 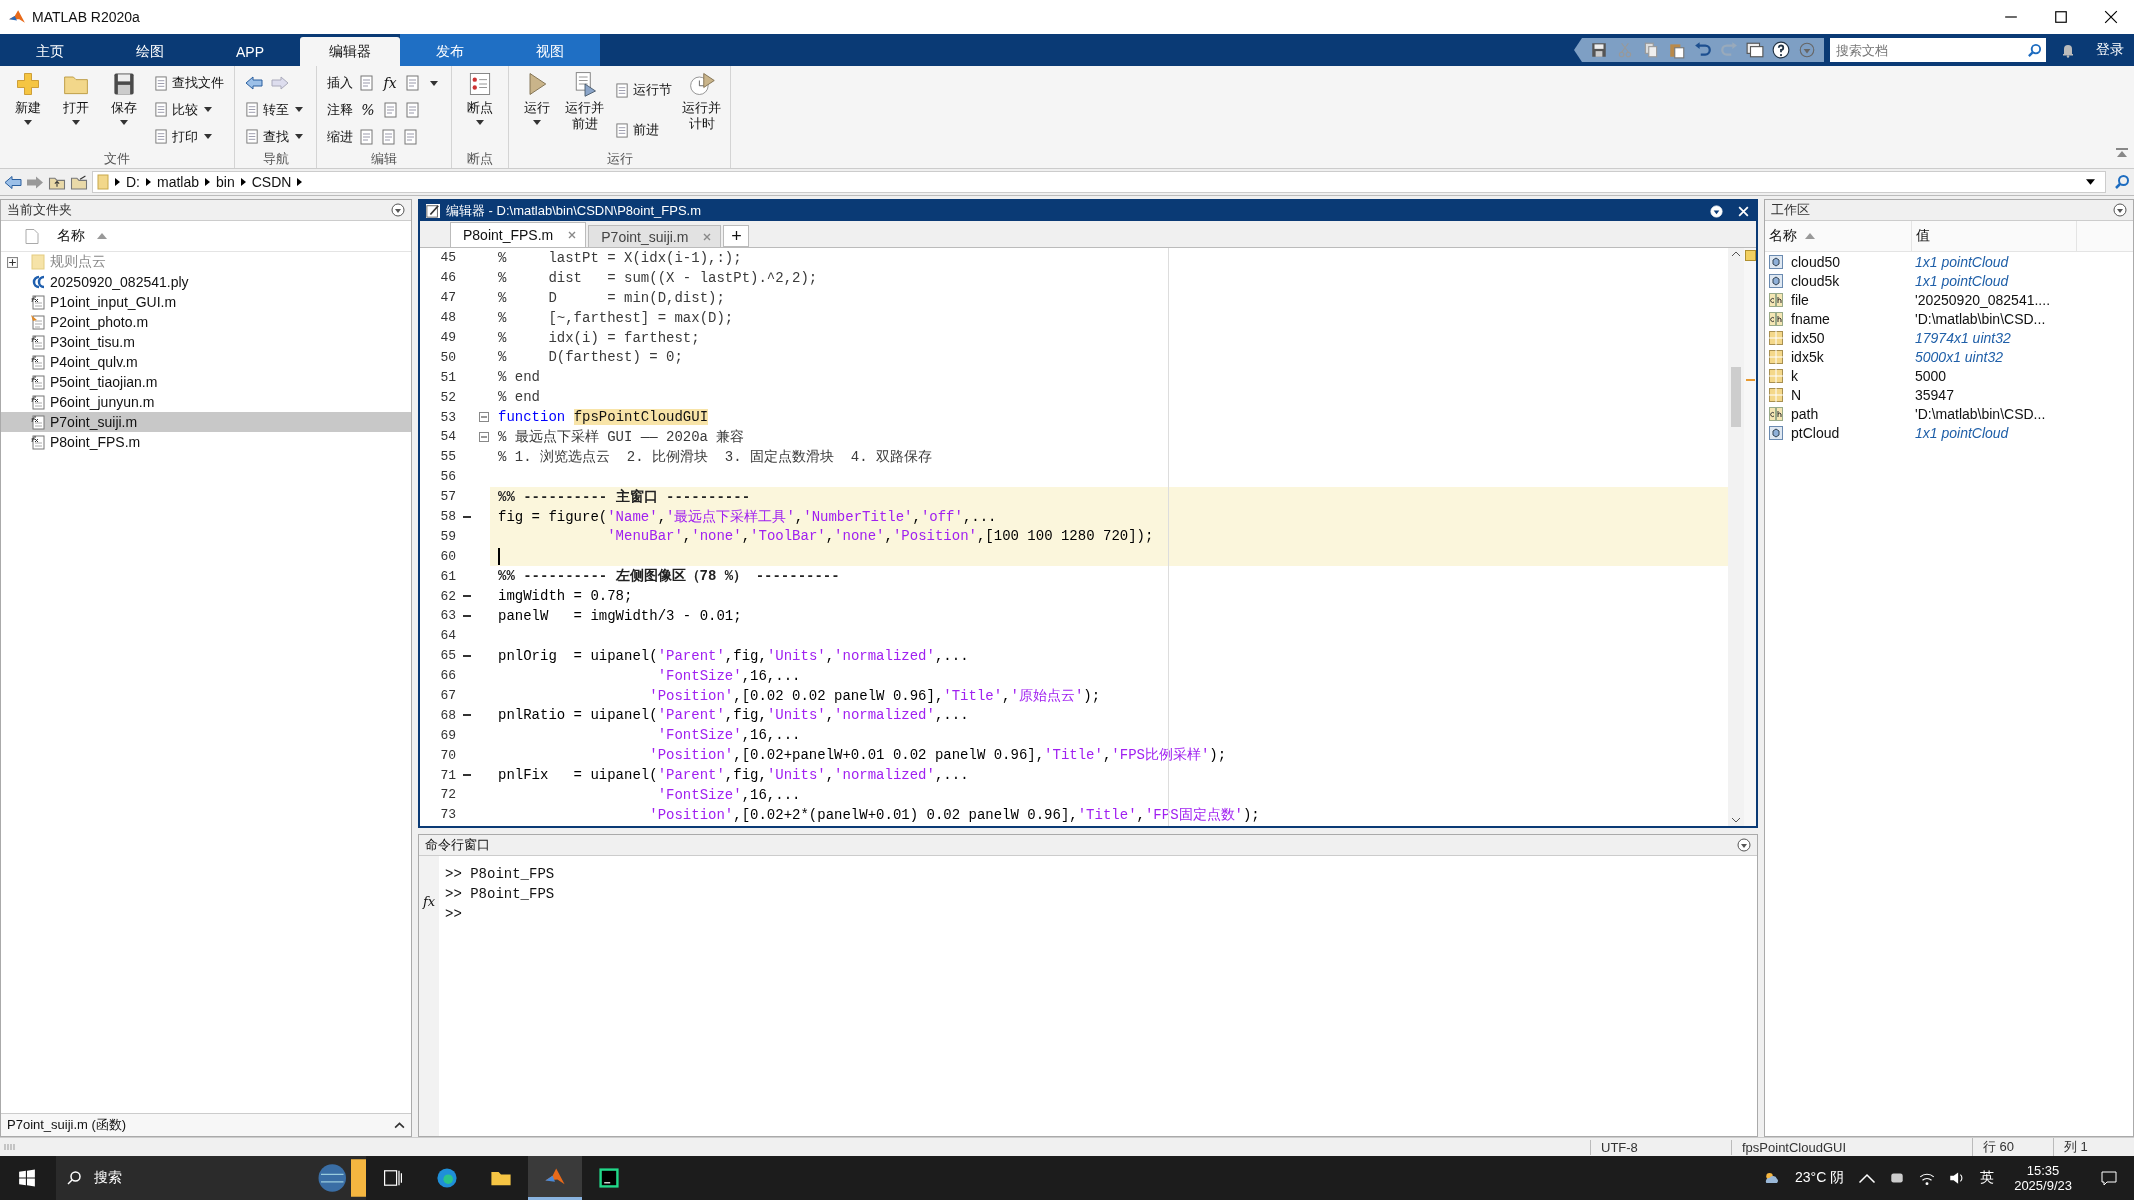 I want to click on path-segment: D:, so click(x=133, y=182).